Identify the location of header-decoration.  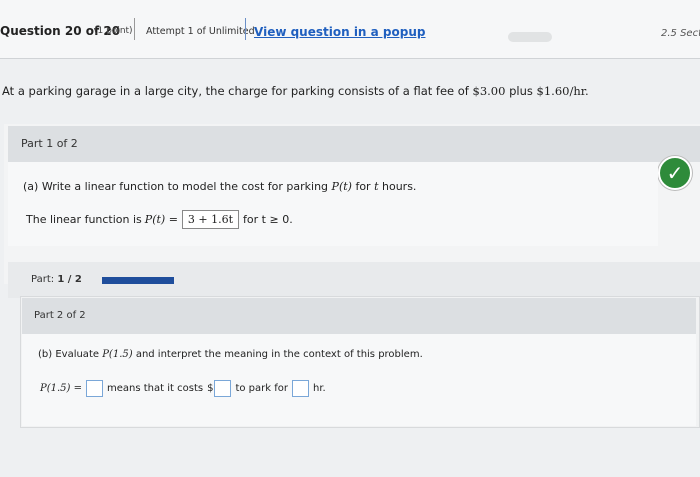
(530, 37).